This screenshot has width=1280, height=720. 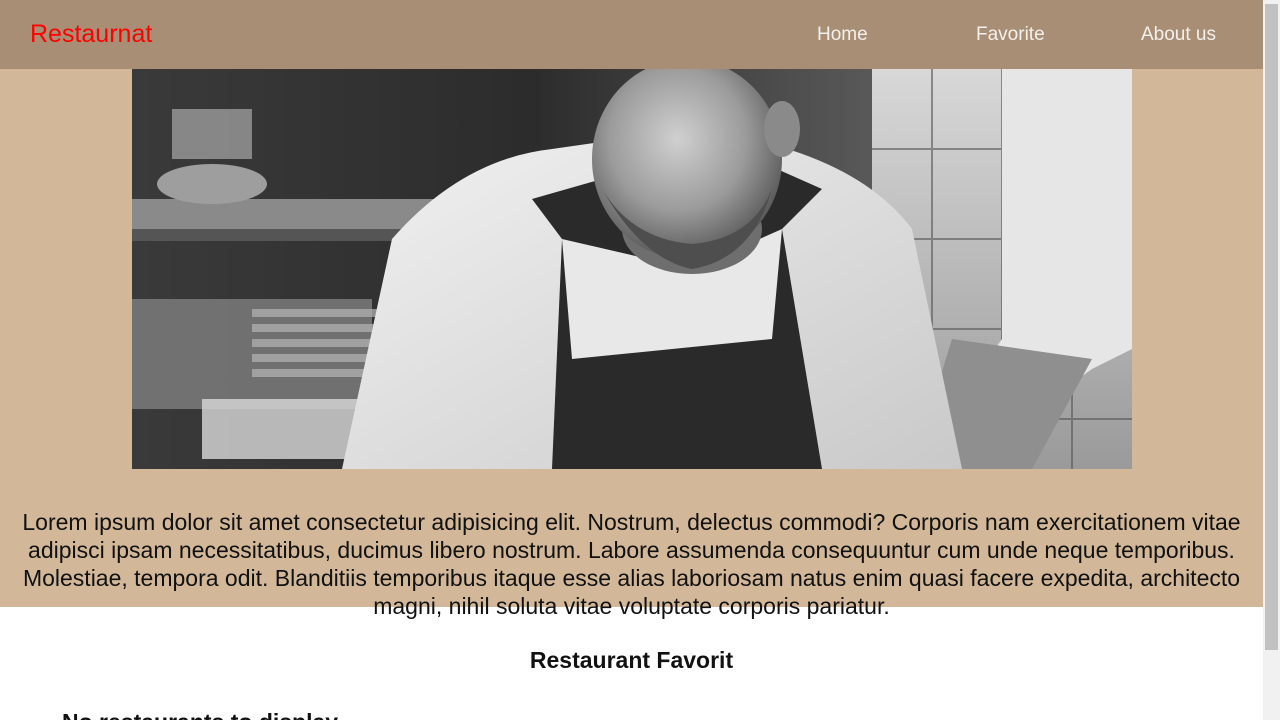 I want to click on scrollbar-thumb, so click(x=1271, y=327).